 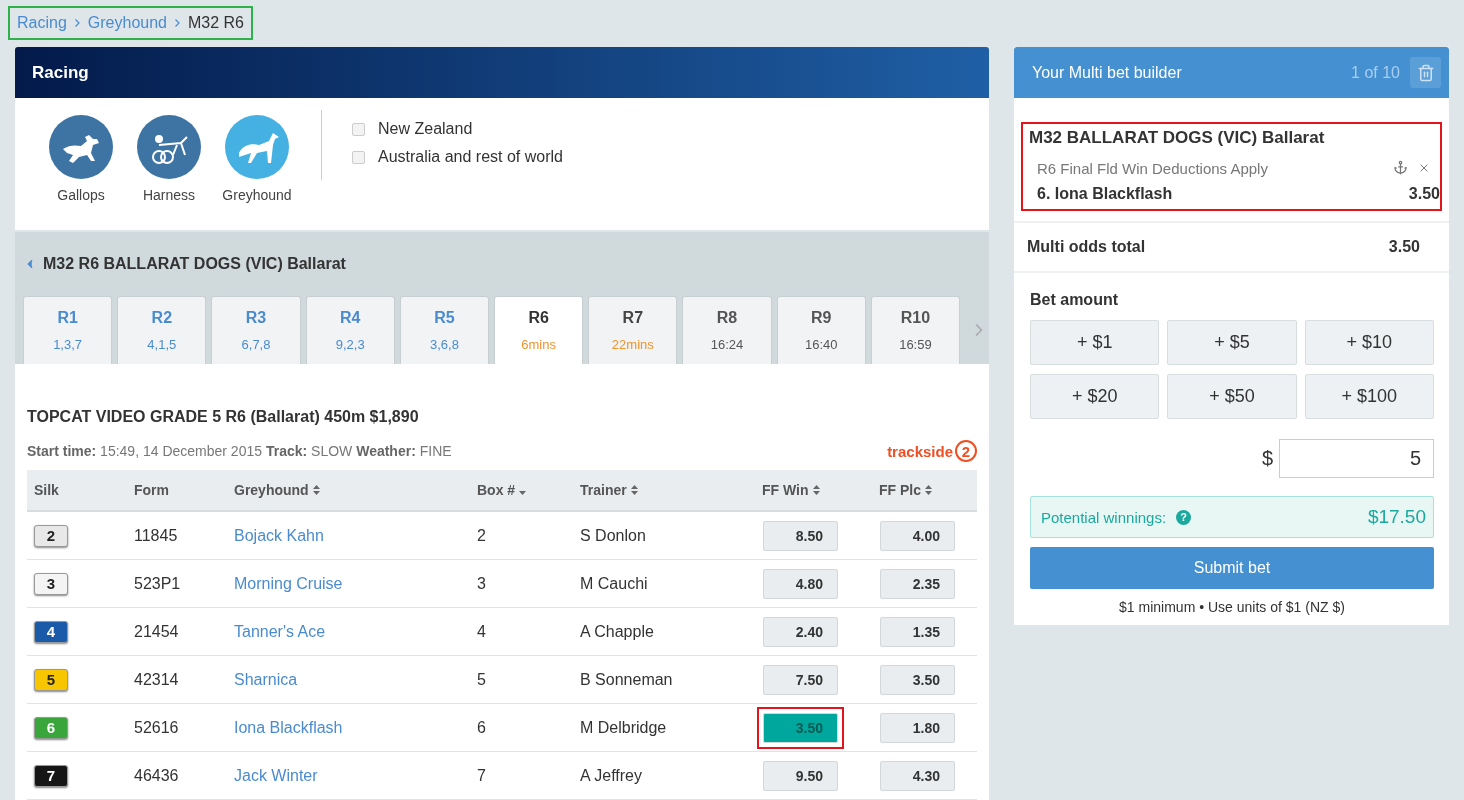 I want to click on column-header: FF Win, so click(x=785, y=490).